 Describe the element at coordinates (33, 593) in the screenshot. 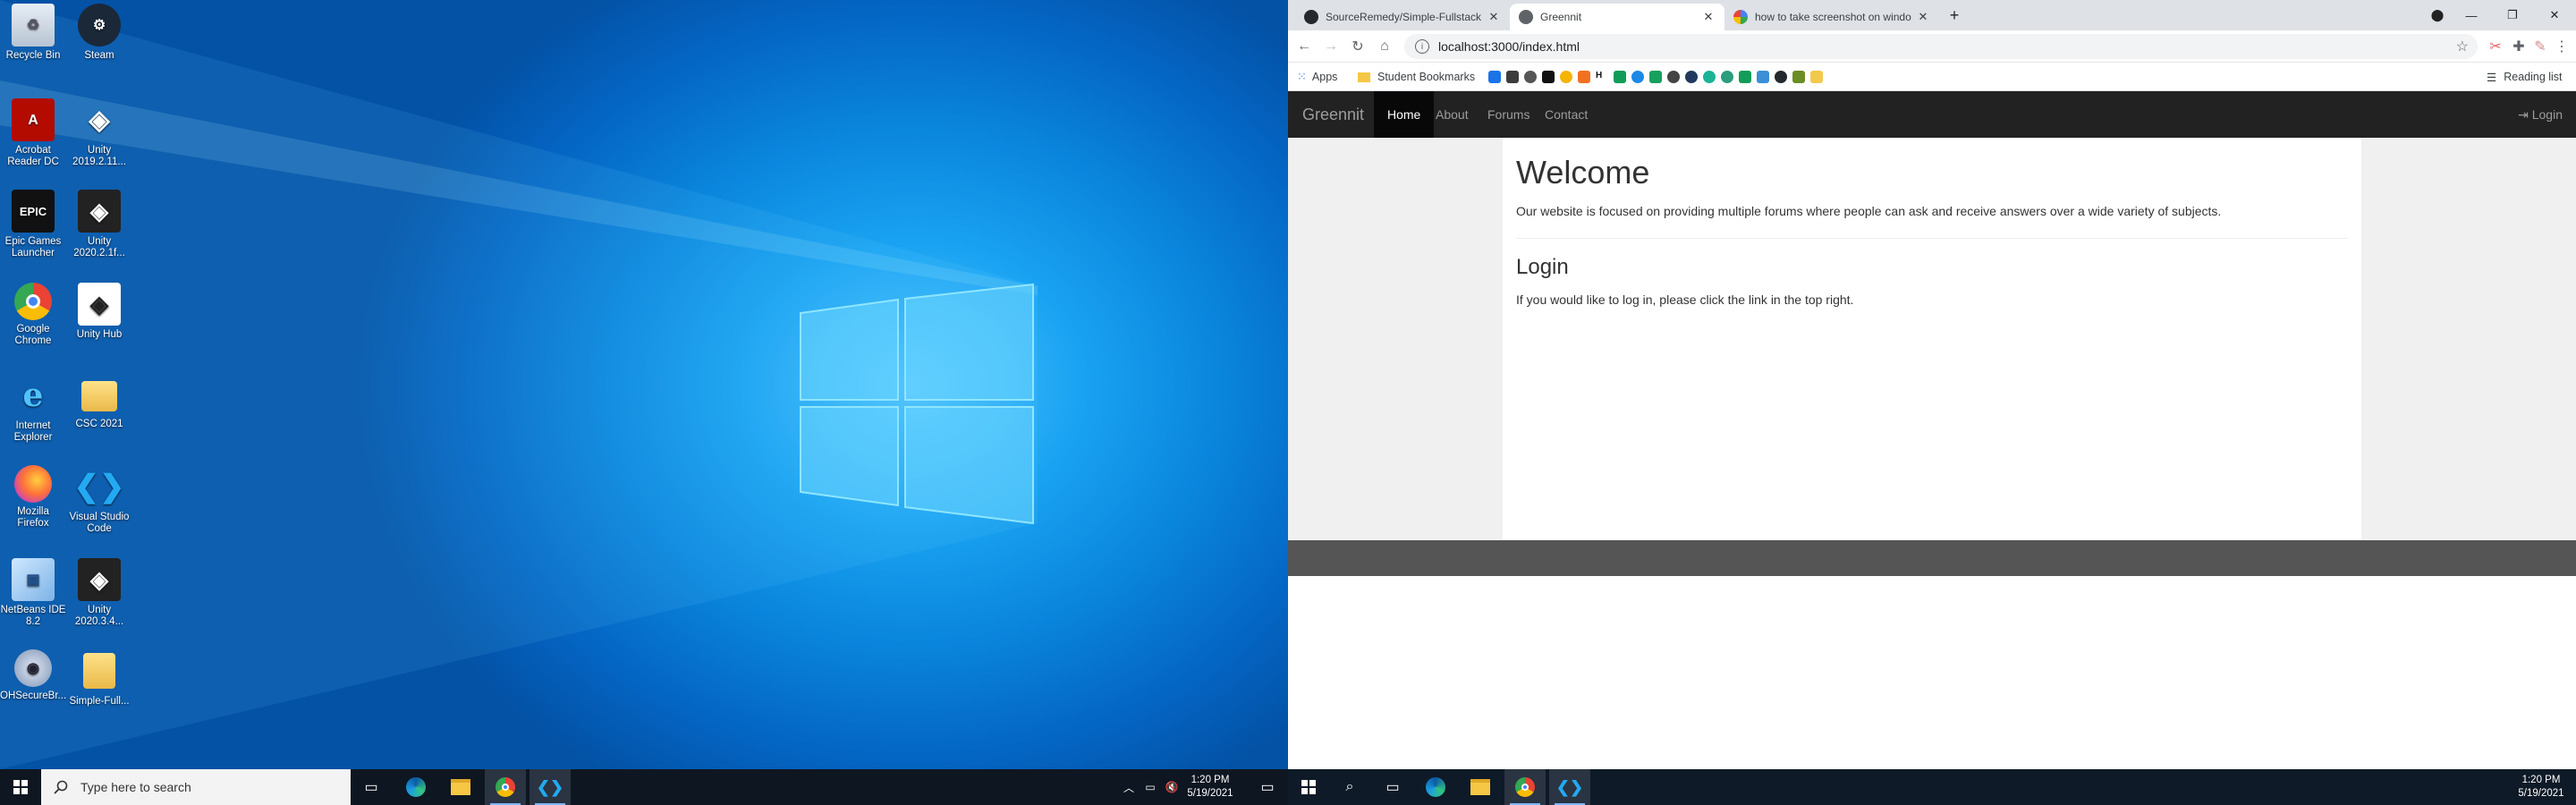

I see `desktop-icon-netbeans: ▣ NetBeans IDE 8.2` at that location.